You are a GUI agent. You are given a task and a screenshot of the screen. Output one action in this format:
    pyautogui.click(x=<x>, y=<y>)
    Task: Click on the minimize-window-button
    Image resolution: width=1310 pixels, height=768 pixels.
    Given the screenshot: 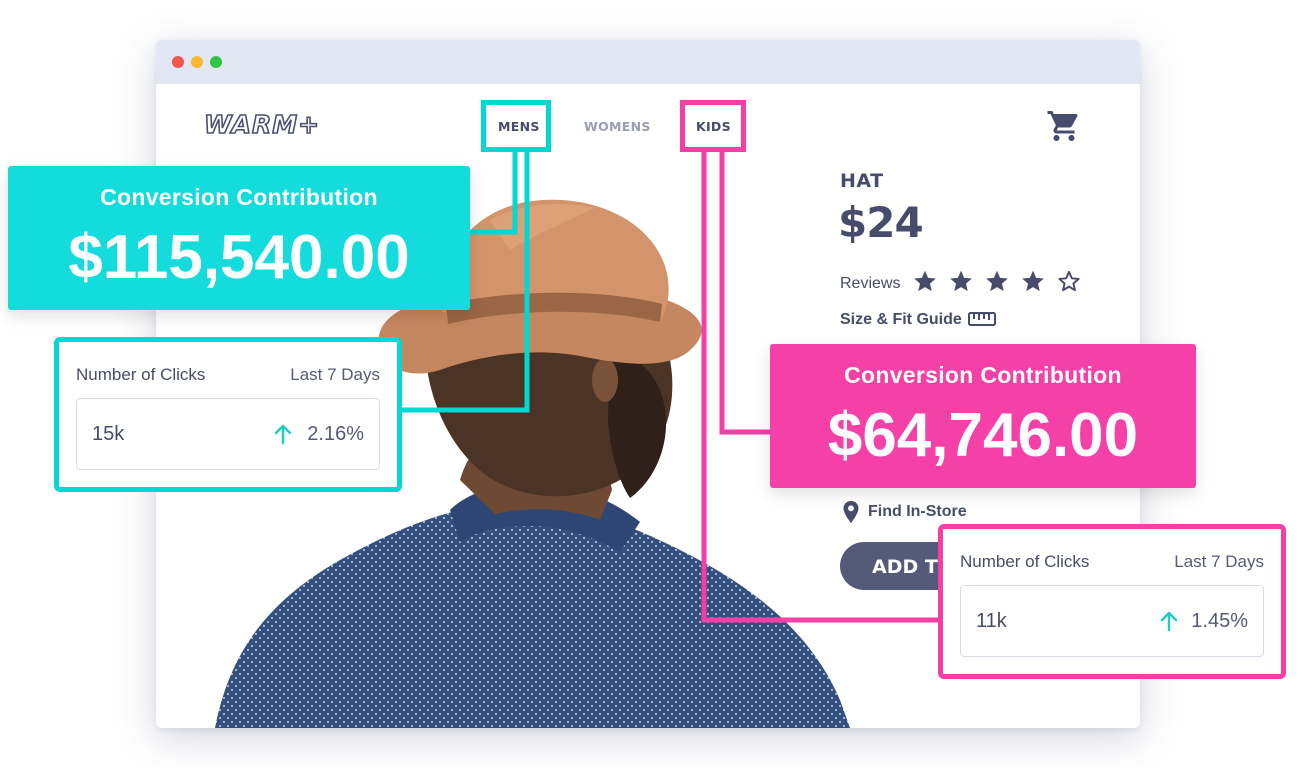 What is the action you would take?
    pyautogui.click(x=197, y=62)
    